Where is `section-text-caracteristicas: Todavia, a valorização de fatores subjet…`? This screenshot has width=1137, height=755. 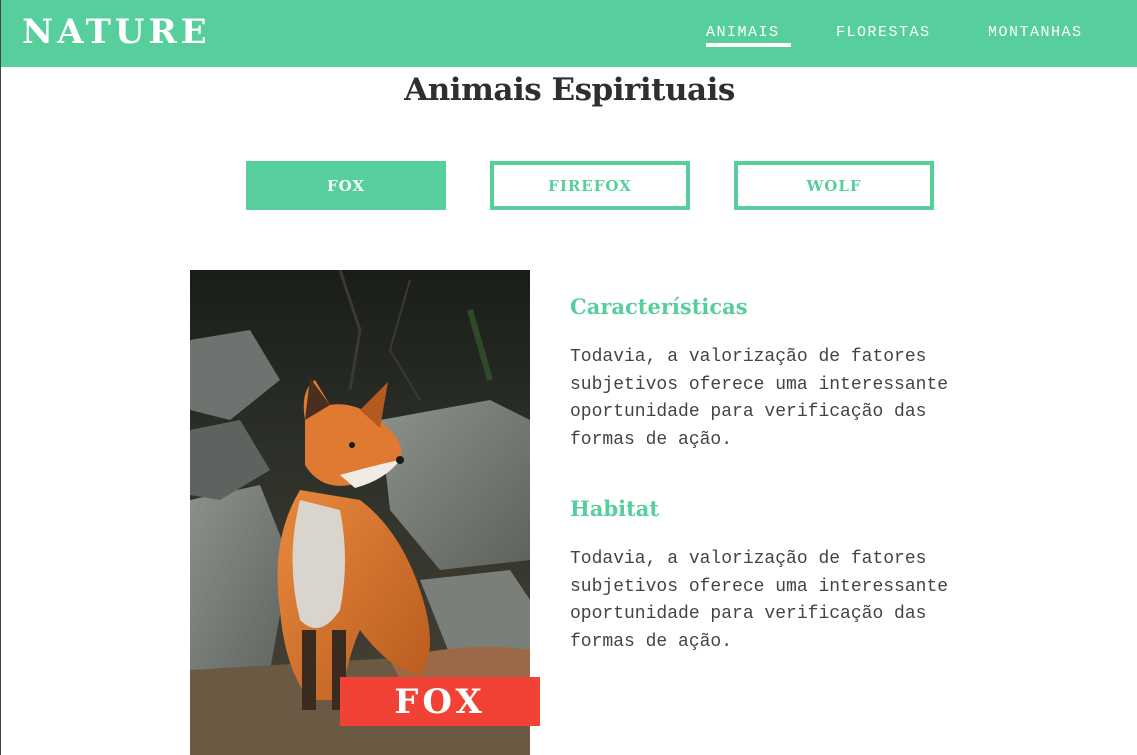
section-text-caracteristicas: Todavia, a valorização de fatores subjet… is located at coordinates (759, 398).